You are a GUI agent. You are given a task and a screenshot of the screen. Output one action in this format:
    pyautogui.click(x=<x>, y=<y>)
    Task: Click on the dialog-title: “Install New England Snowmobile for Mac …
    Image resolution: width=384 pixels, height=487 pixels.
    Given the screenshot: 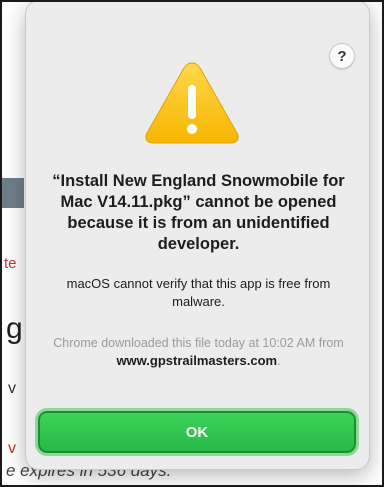 What is the action you would take?
    pyautogui.click(x=198, y=212)
    